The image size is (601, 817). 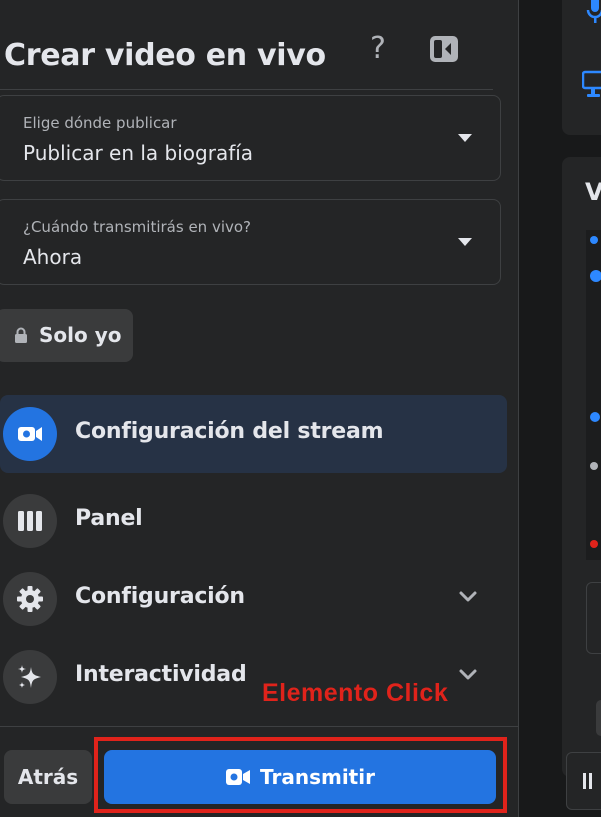 I want to click on nav-item-configuration: Configuración, so click(x=253, y=599).